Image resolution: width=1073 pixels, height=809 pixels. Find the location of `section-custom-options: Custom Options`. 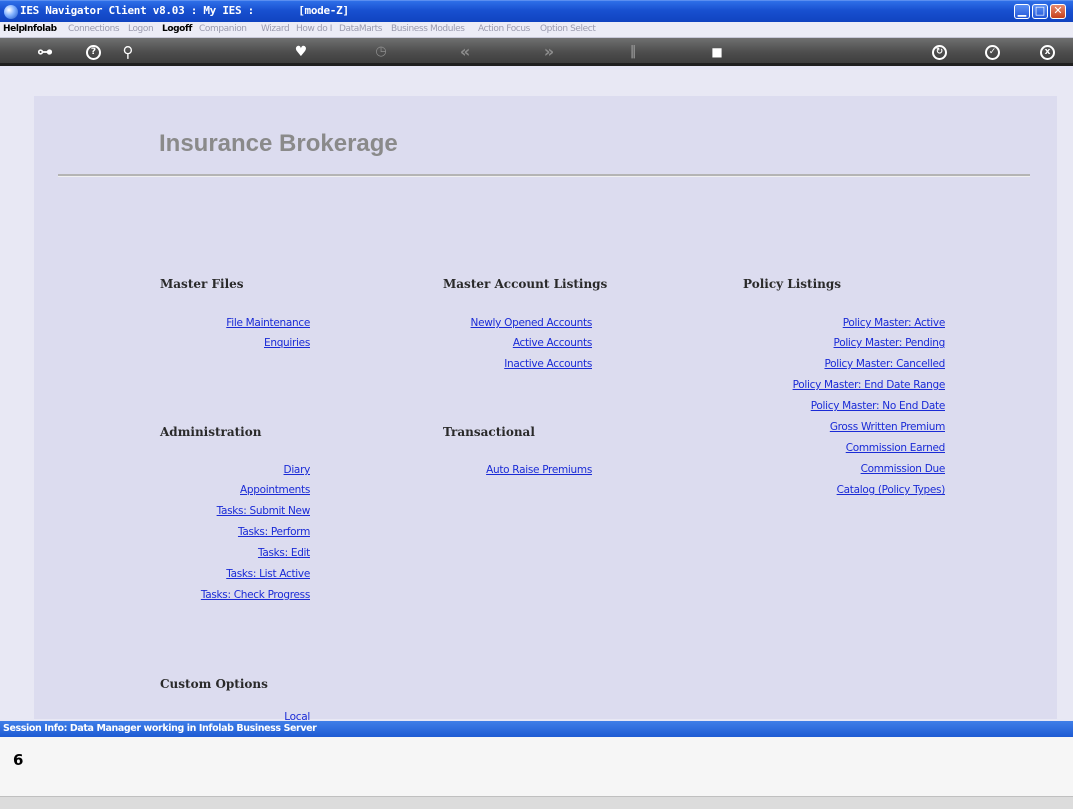

section-custom-options: Custom Options is located at coordinates (214, 684).